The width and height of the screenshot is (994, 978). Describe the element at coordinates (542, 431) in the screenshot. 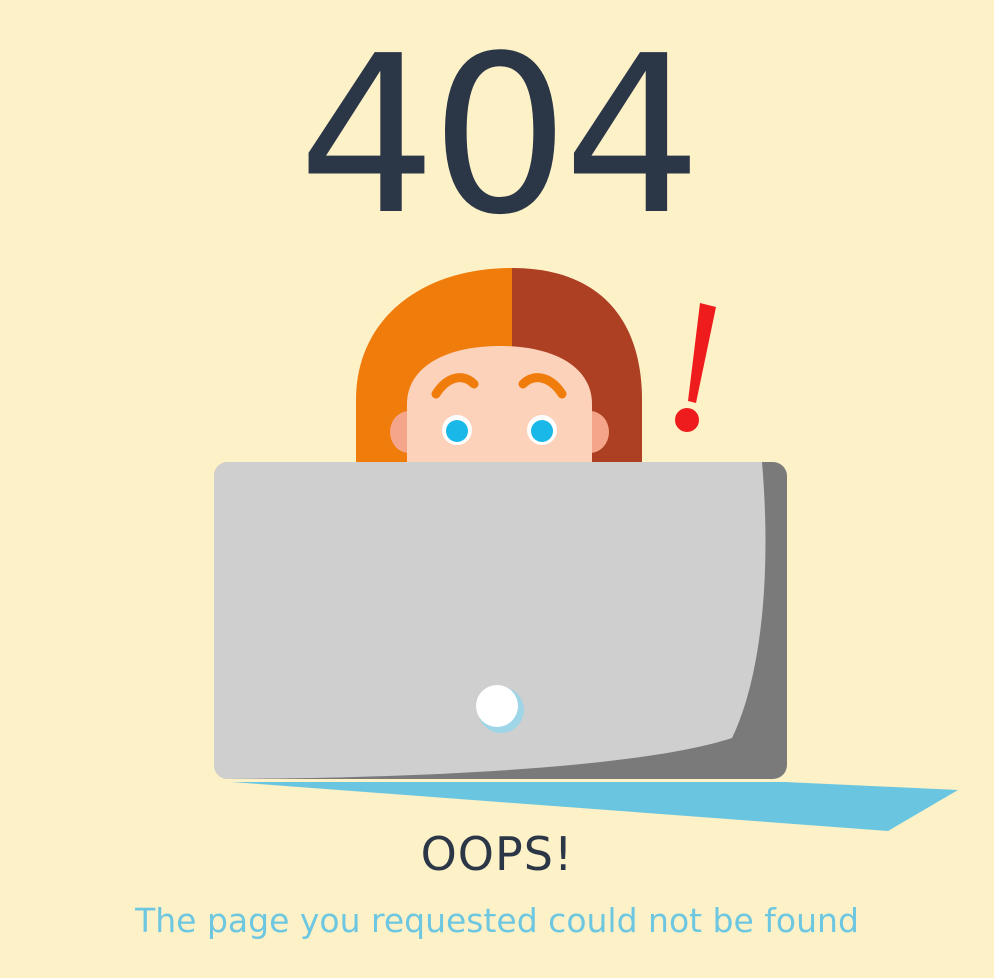

I see `character-right-eye` at that location.